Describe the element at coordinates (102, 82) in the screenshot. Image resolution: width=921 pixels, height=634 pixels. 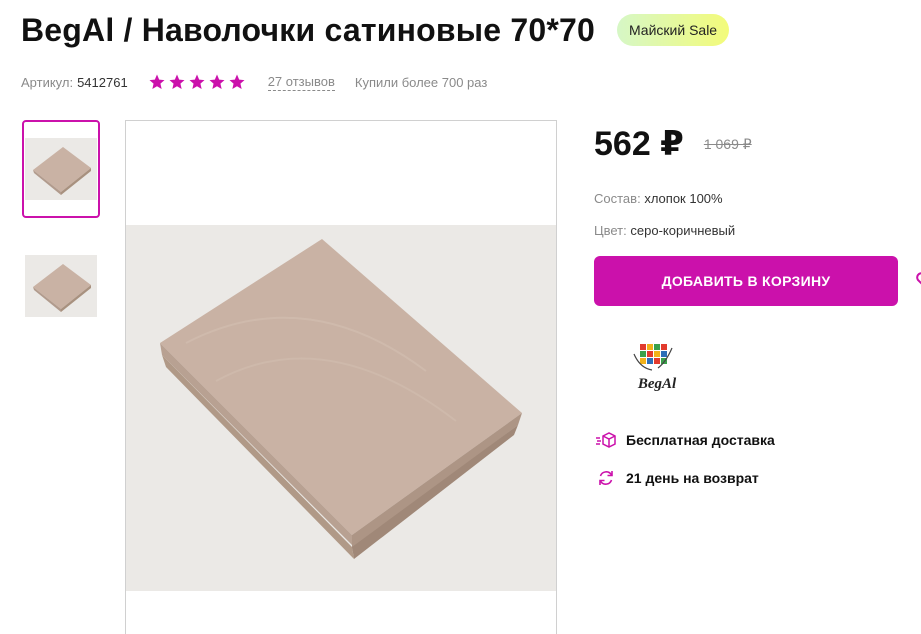
I see `article-value: 5412761` at that location.